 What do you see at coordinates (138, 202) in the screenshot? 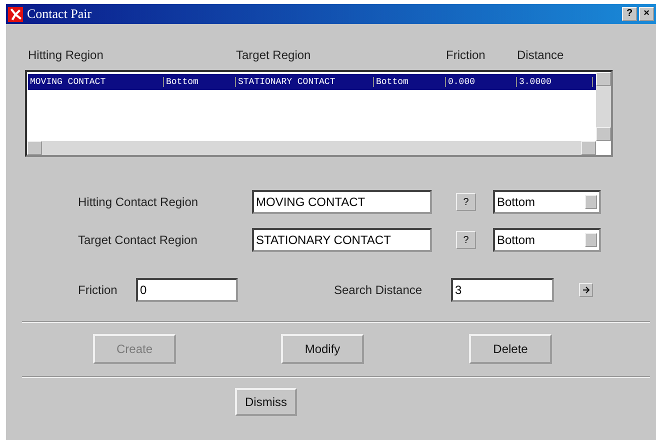
I see `field-label: Hitting Contact Region` at bounding box center [138, 202].